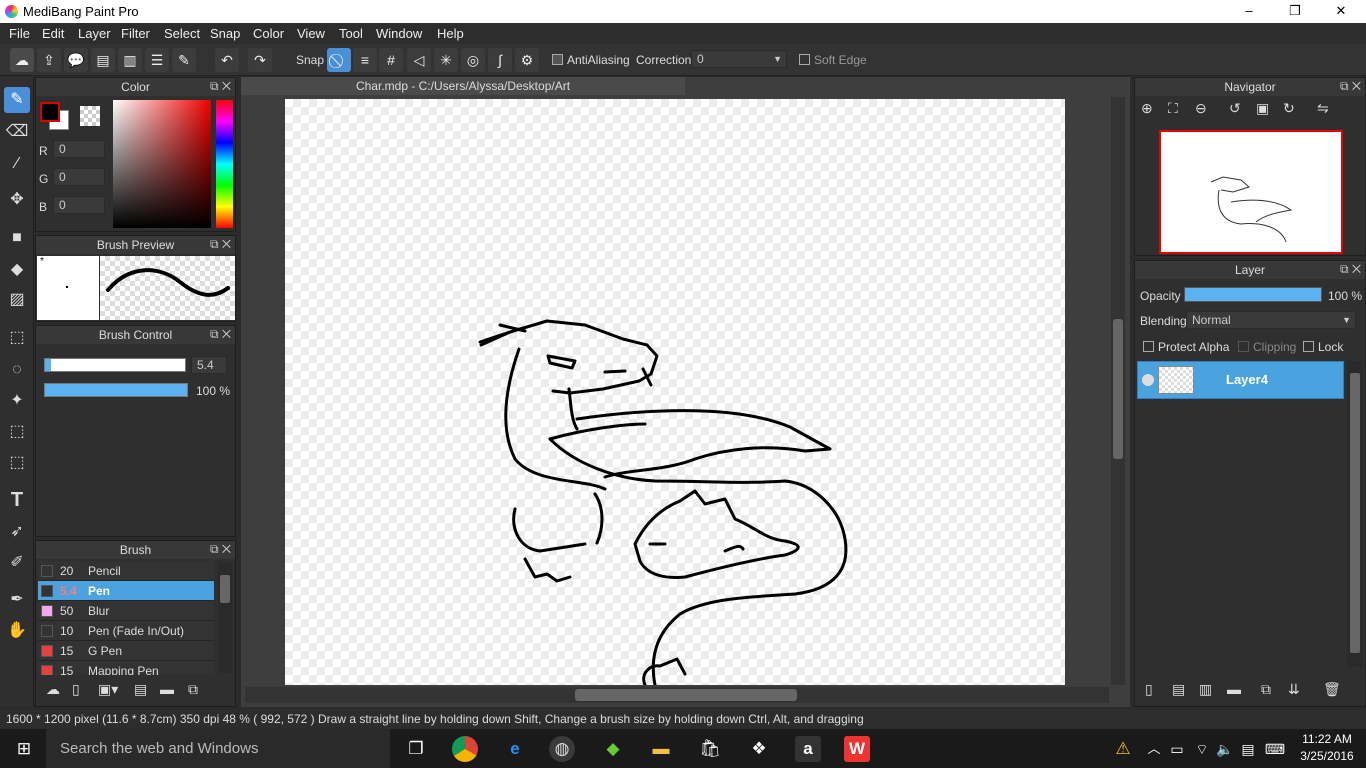 The height and width of the screenshot is (768, 1366). What do you see at coordinates (17, 500) in the screenshot?
I see `text-tool-icon: T` at bounding box center [17, 500].